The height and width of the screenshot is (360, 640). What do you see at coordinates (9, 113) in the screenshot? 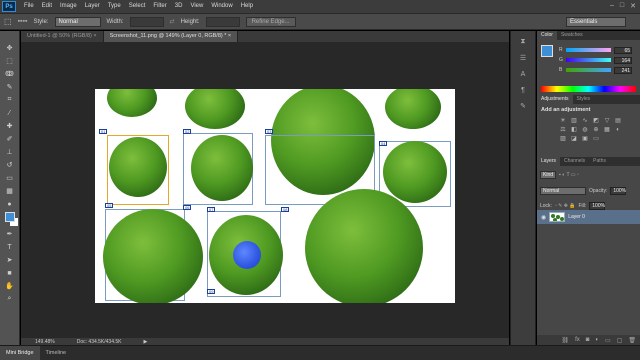
I see `eyedropper-tool-icon: ⁄` at bounding box center [9, 113].